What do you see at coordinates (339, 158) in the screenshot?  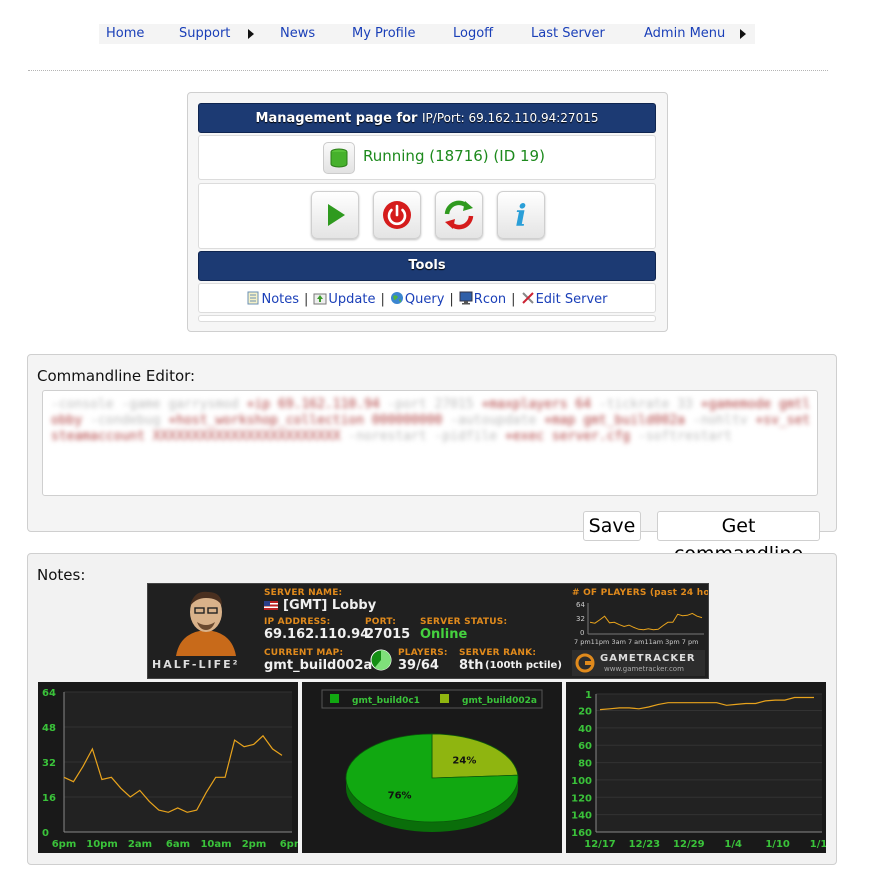 I see `database-icon` at bounding box center [339, 158].